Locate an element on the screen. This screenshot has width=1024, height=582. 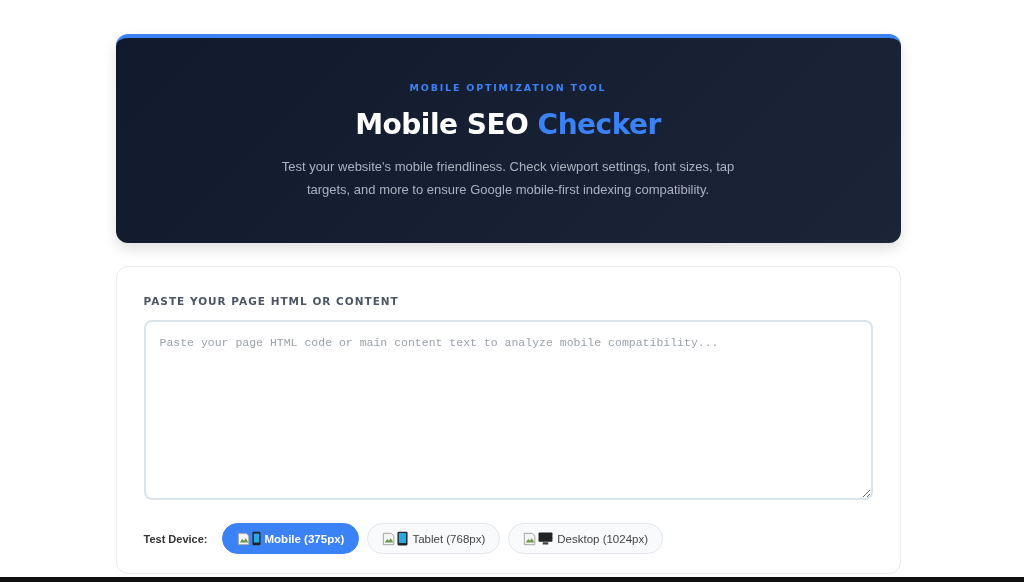
tablet-icon is located at coordinates (403, 538).